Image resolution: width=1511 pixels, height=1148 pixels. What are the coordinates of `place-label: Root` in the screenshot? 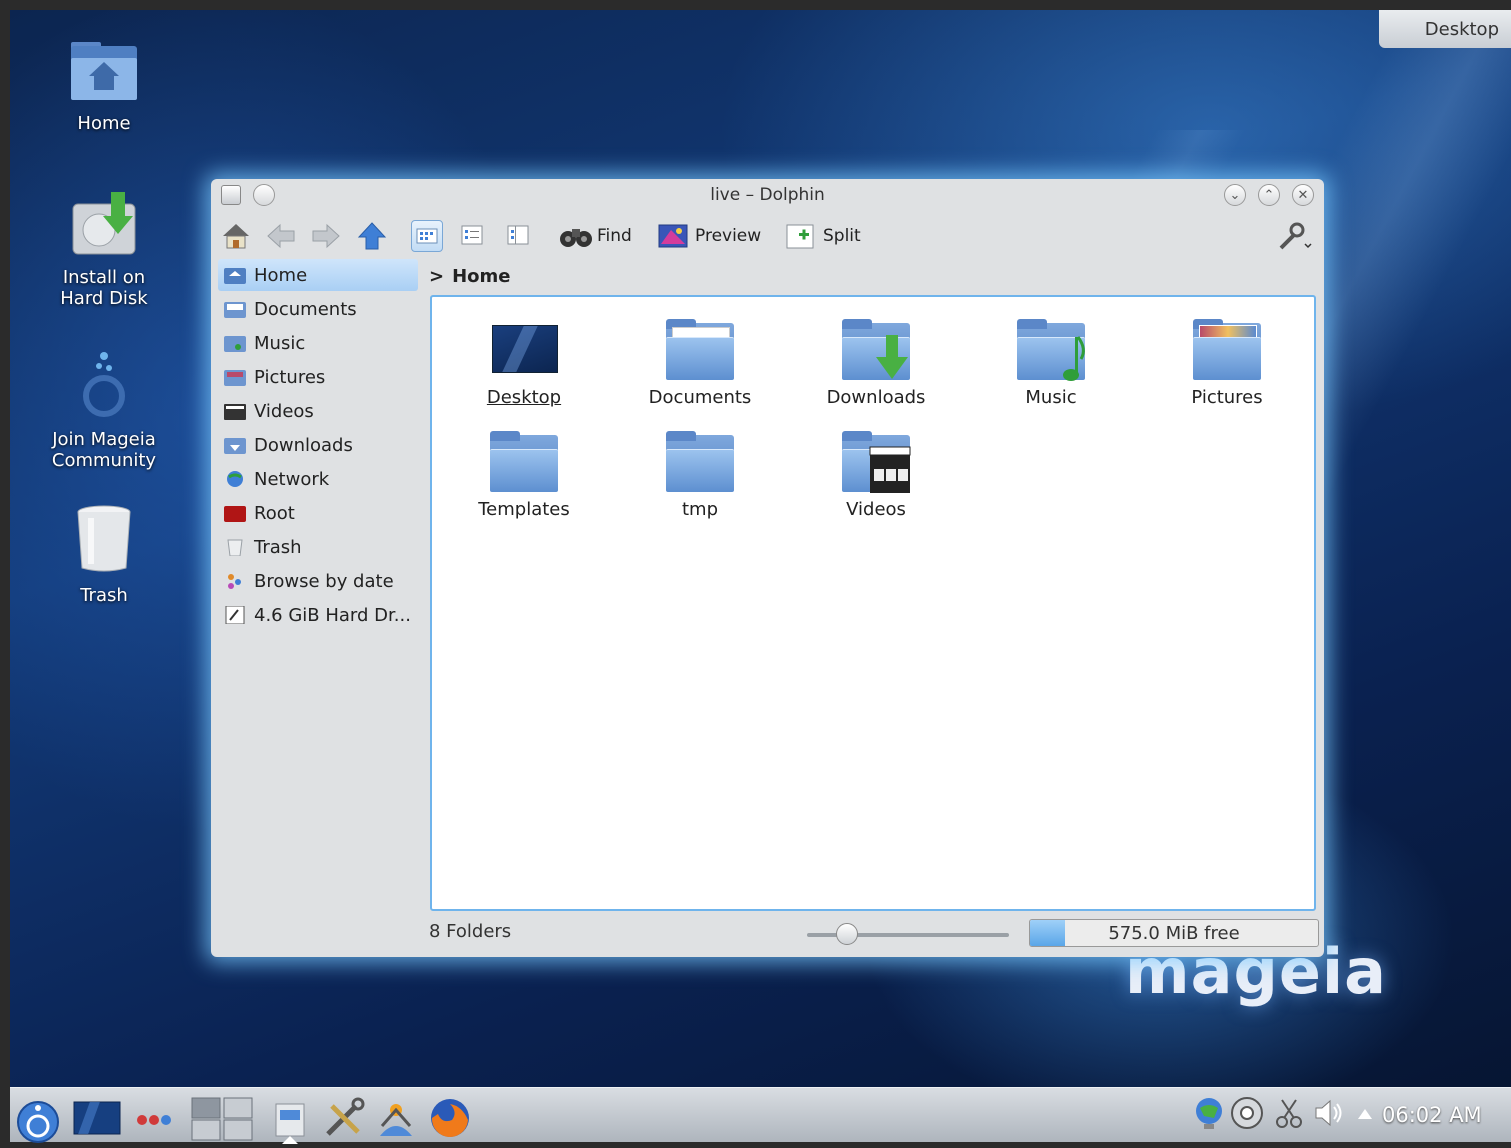 It's located at (274, 513).